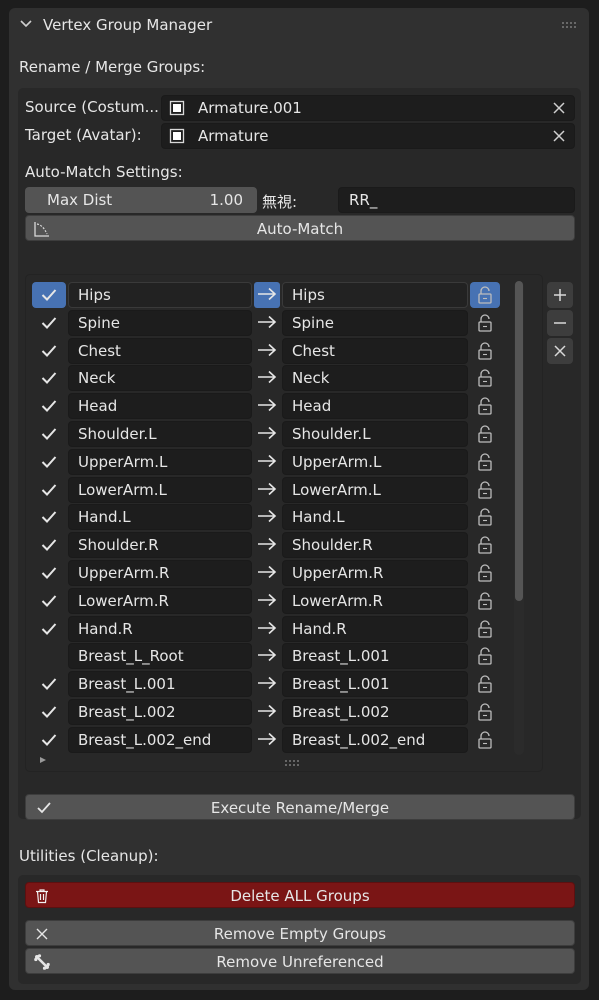 This screenshot has width=599, height=1000. Describe the element at coordinates (560, 295) in the screenshot. I see `add-mapping-button` at that location.